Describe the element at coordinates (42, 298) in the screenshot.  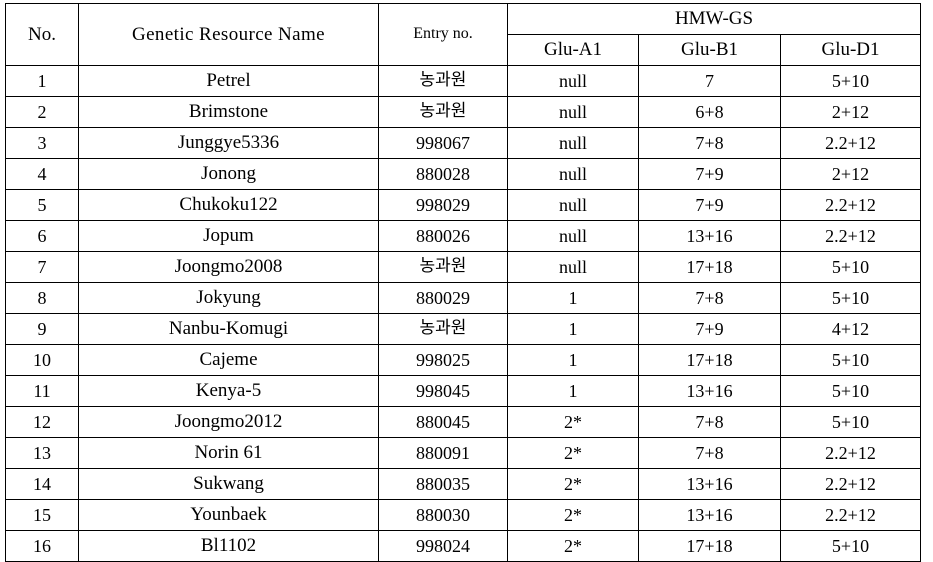
I see `cell-no: 8` at that location.